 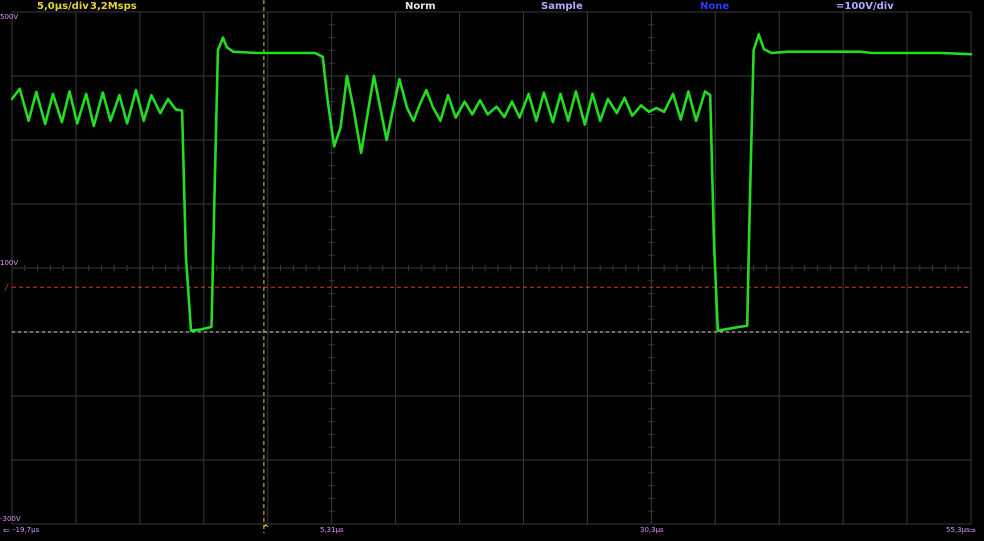 What do you see at coordinates (972, 530) in the screenshot?
I see `scroll-right-arrow-icon: ⇒` at bounding box center [972, 530].